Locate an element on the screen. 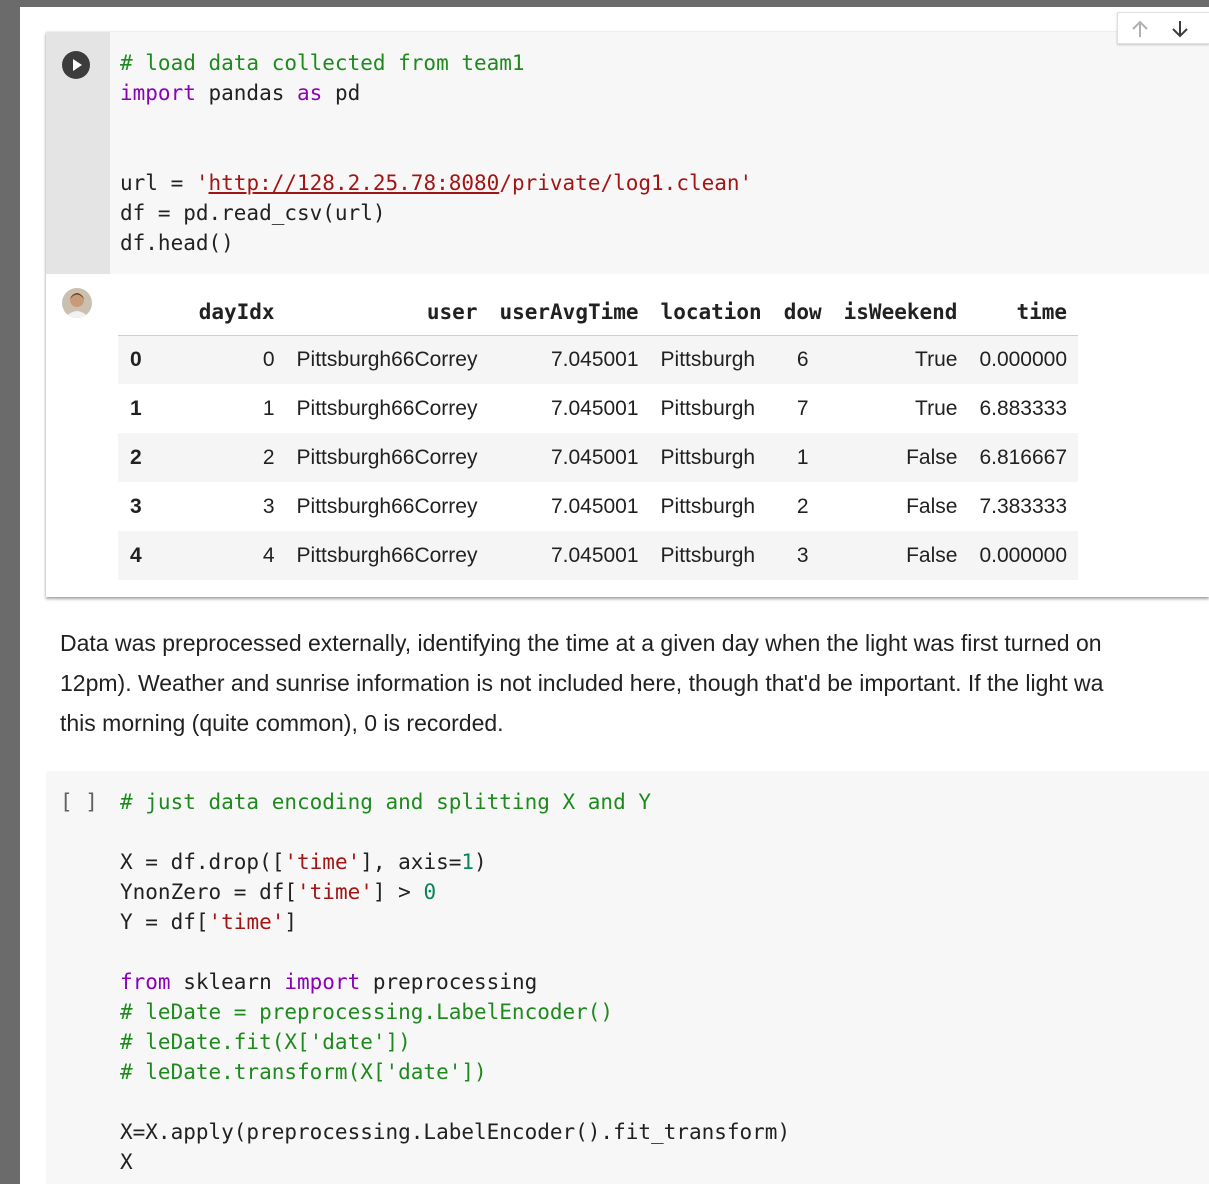 The width and height of the screenshot is (1209, 1184). code-token: pd is located at coordinates (341, 93).